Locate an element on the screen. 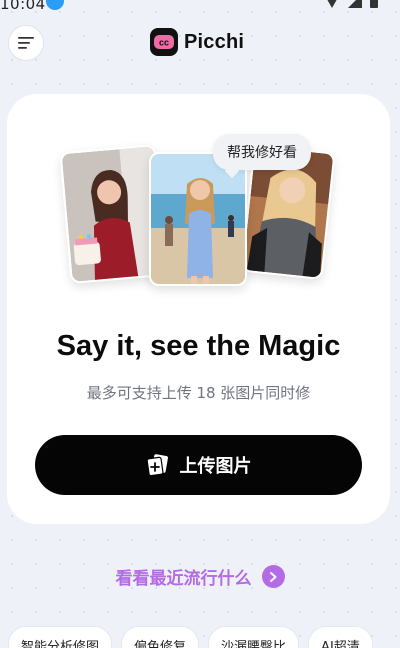 This screenshot has height=648, width=400. chevron-right-circle-icon is located at coordinates (273, 576).